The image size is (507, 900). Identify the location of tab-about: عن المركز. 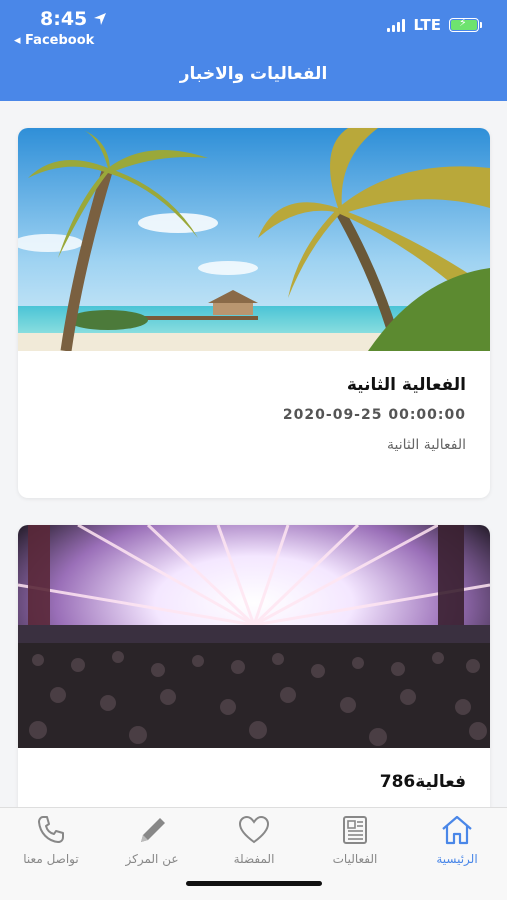
(152, 840).